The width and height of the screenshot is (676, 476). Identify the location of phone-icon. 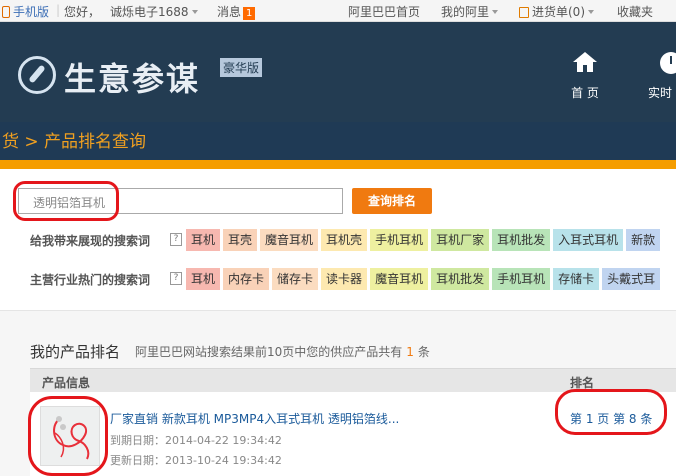
(6, 12).